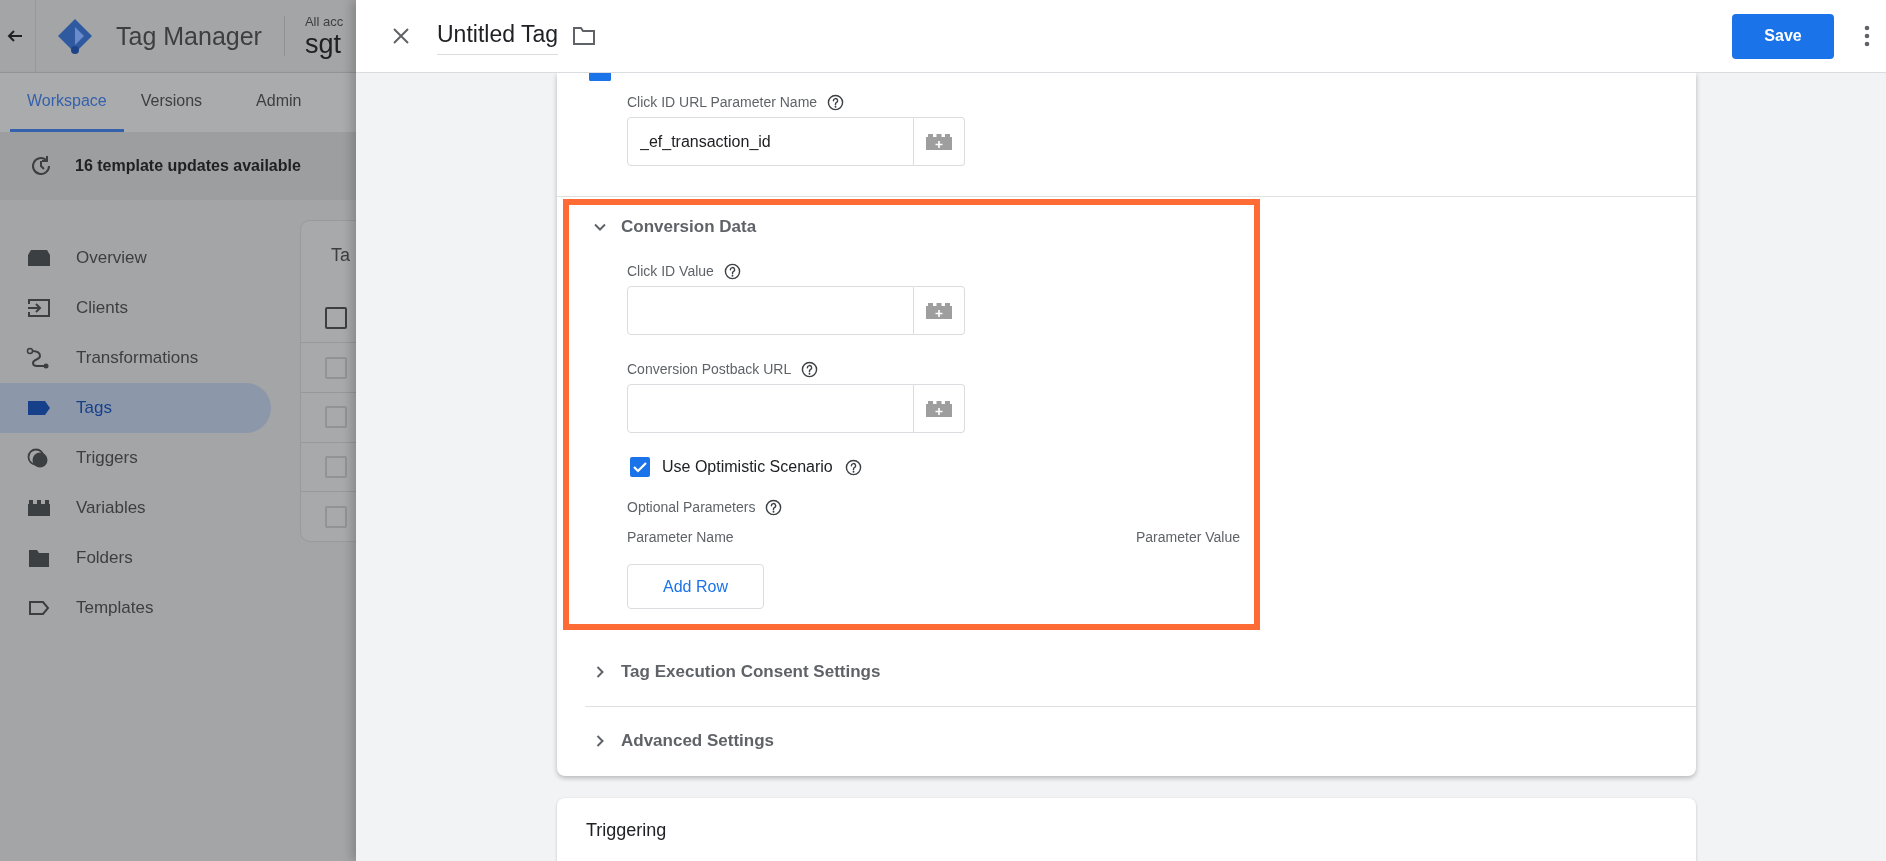 Image resolution: width=1886 pixels, height=861 pixels. Describe the element at coordinates (135, 258) in the screenshot. I see `sidebar-item: Overview` at that location.